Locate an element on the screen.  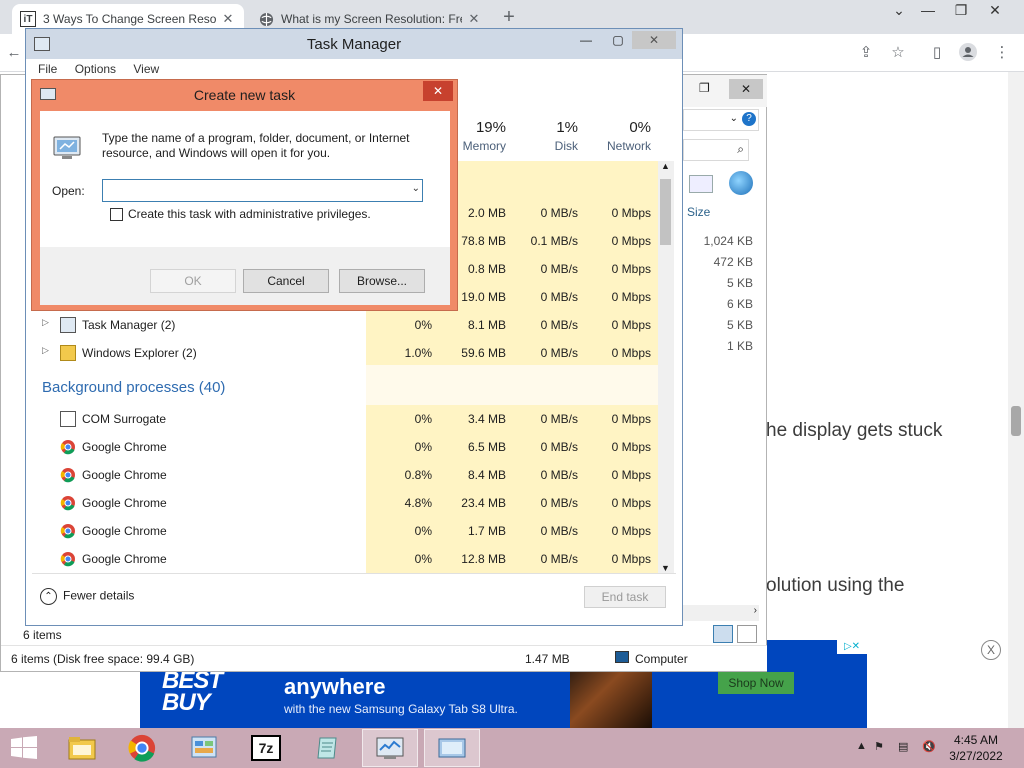
scroll-up-icon: ▲ is located at coordinates (665, 166).